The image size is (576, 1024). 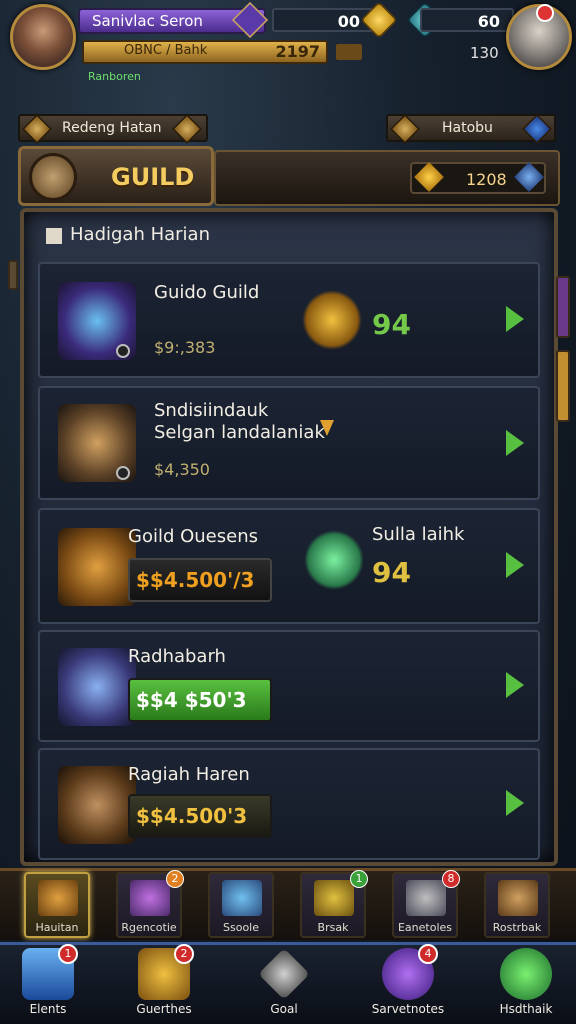 What do you see at coordinates (58, 898) in the screenshot?
I see `chest-icon` at bounding box center [58, 898].